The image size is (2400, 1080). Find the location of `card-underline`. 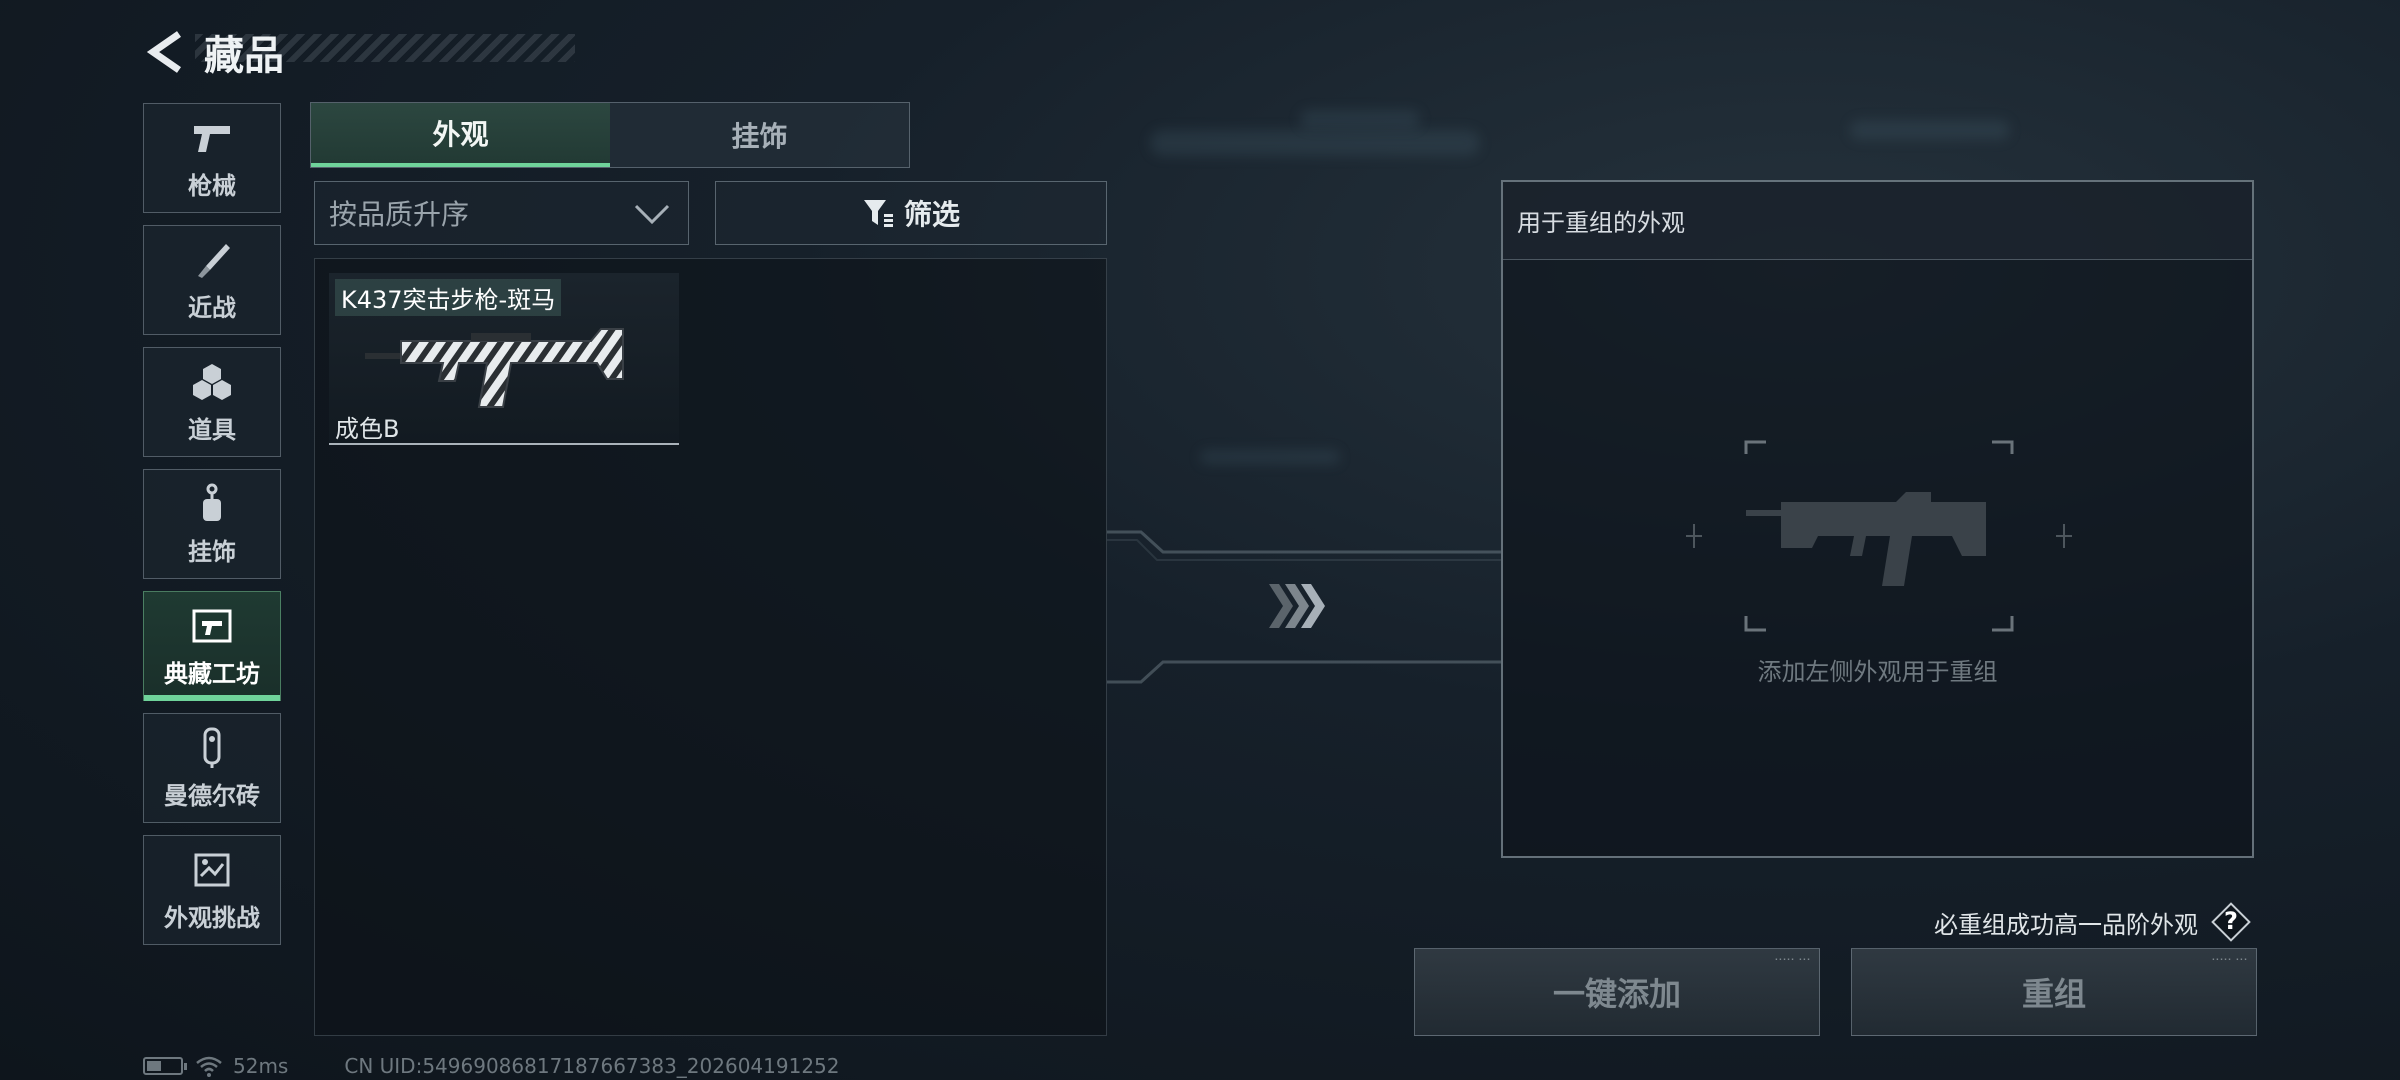

card-underline is located at coordinates (504, 444).